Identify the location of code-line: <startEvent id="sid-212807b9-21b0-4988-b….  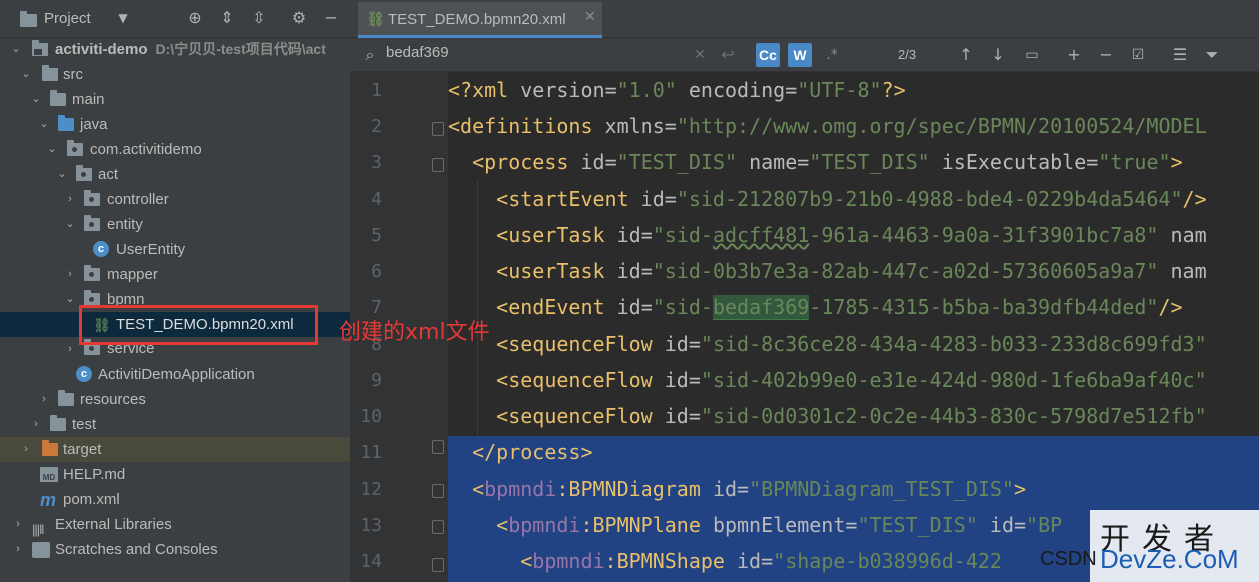
(827, 199).